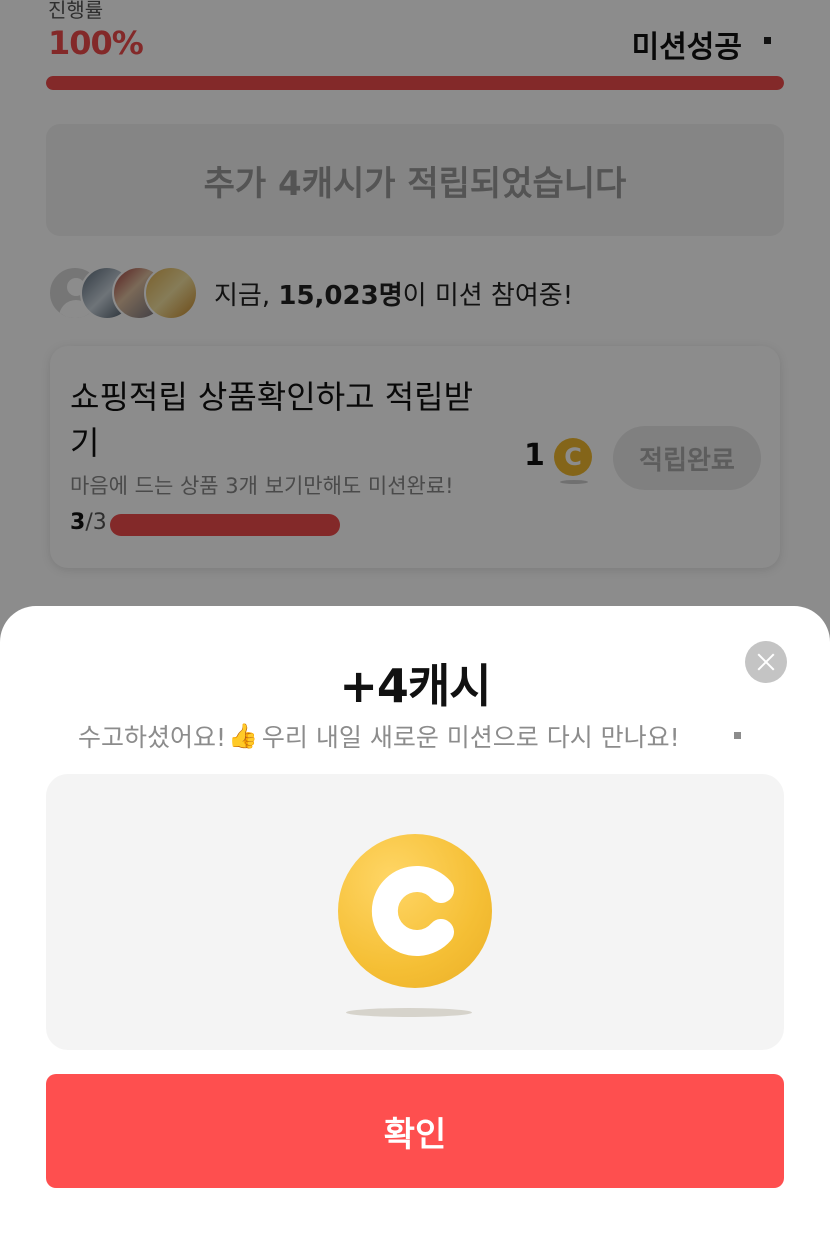 This screenshot has height=1258, width=830. I want to click on close-button, so click(766, 662).